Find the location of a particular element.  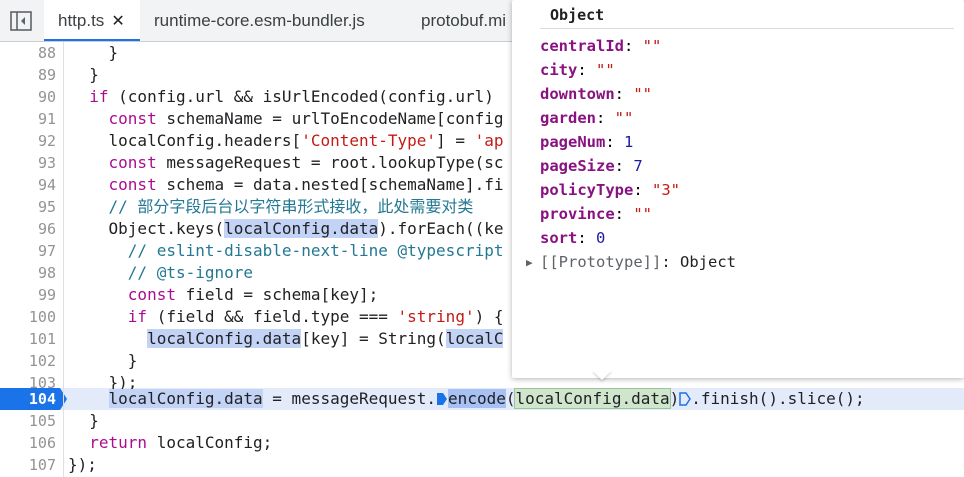

property-row: city: "" is located at coordinates (577, 70).